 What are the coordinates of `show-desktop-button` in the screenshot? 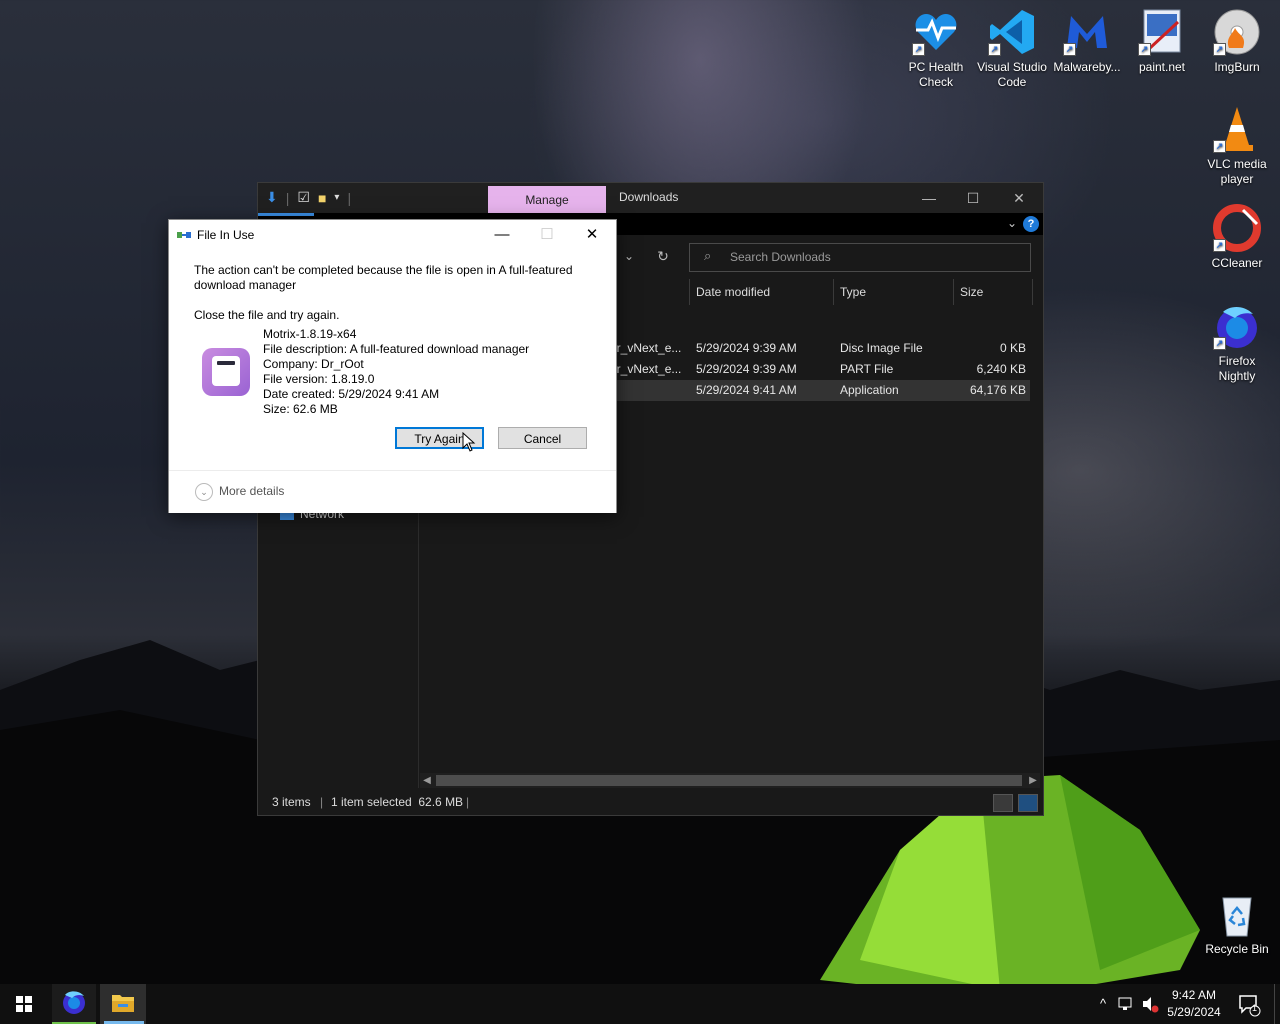 It's located at (1277, 1004).